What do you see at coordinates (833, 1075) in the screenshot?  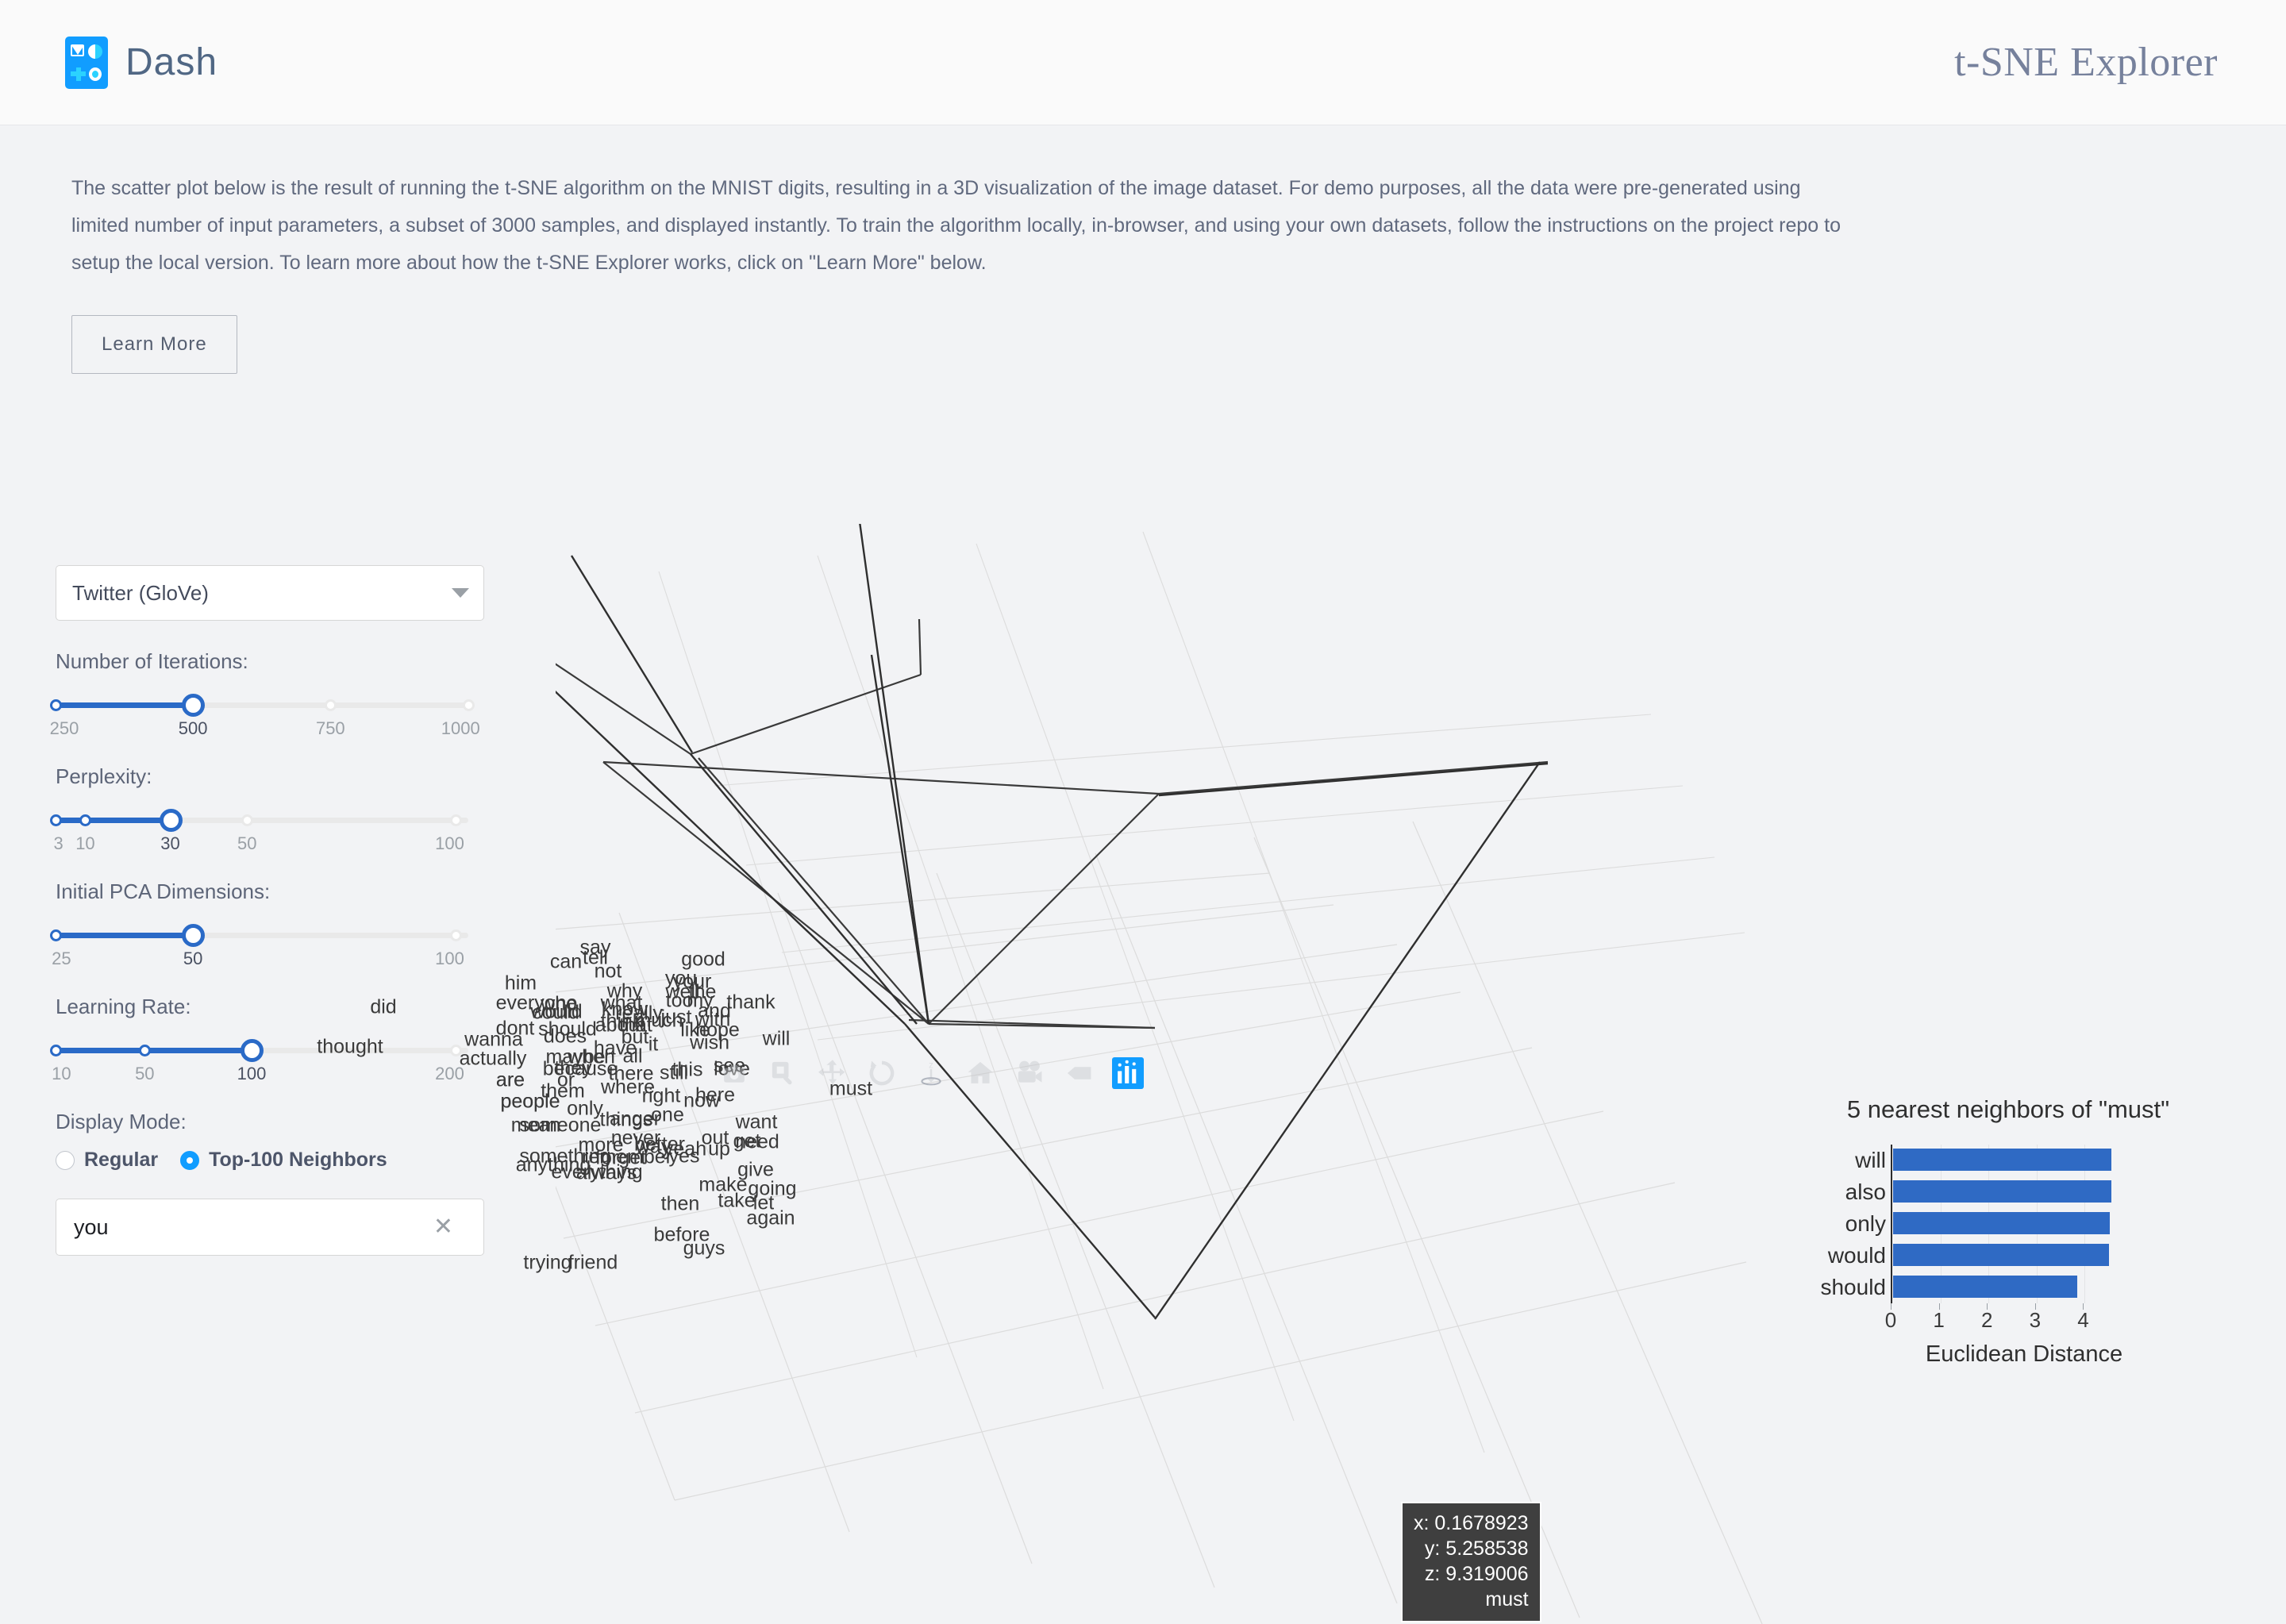 I see `pan-icon` at bounding box center [833, 1075].